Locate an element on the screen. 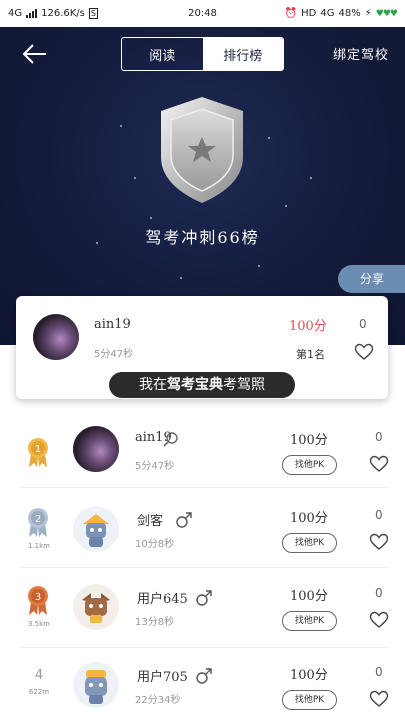  signal-icon is located at coordinates (32, 13).